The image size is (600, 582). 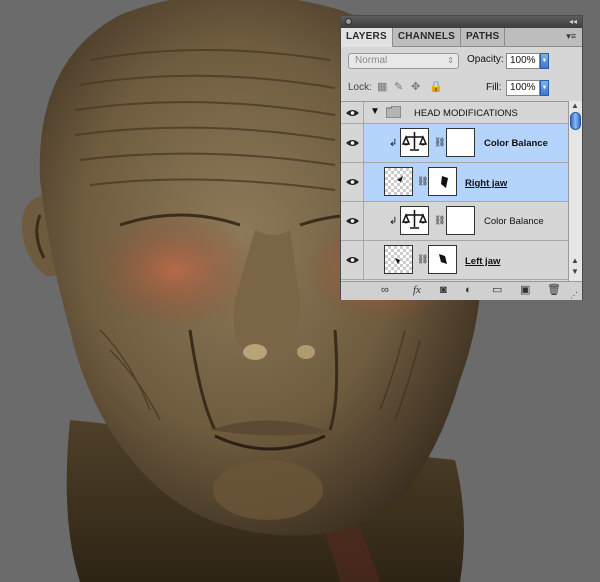 I want to click on fill-dropdown-button: ▼, so click(x=544, y=88).